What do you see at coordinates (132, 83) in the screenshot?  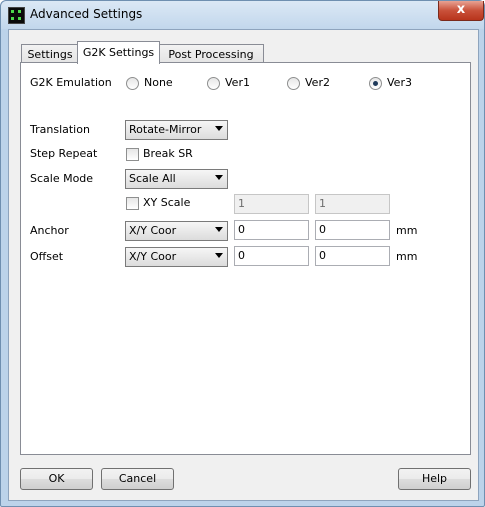 I see `radio-none` at bounding box center [132, 83].